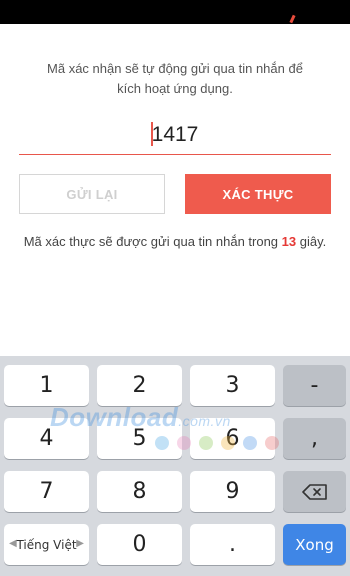 Image resolution: width=350 pixels, height=576 pixels. I want to click on watermark-logo: Download.com.vn, so click(140, 417).